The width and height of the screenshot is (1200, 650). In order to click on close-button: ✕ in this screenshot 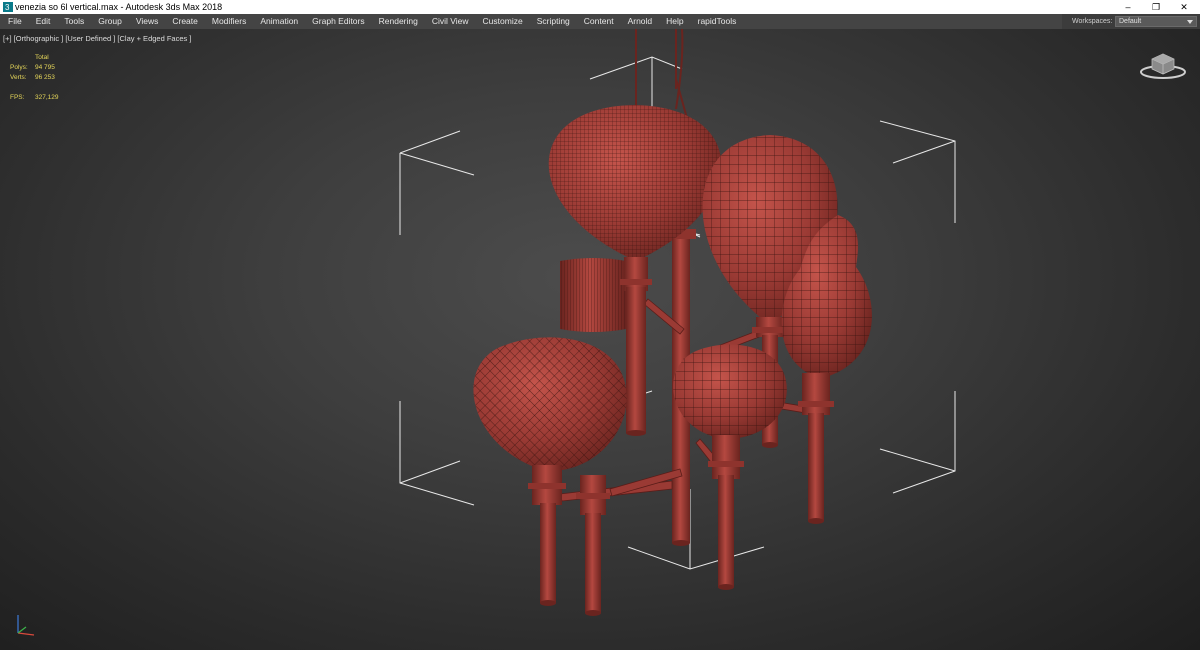, I will do `click(1184, 7)`.